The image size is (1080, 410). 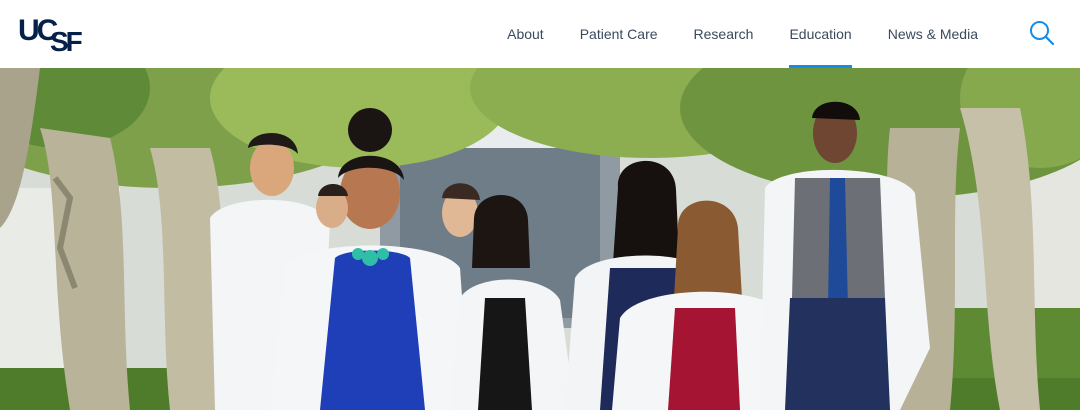 What do you see at coordinates (724, 34) in the screenshot?
I see `nav-item-research: Research` at bounding box center [724, 34].